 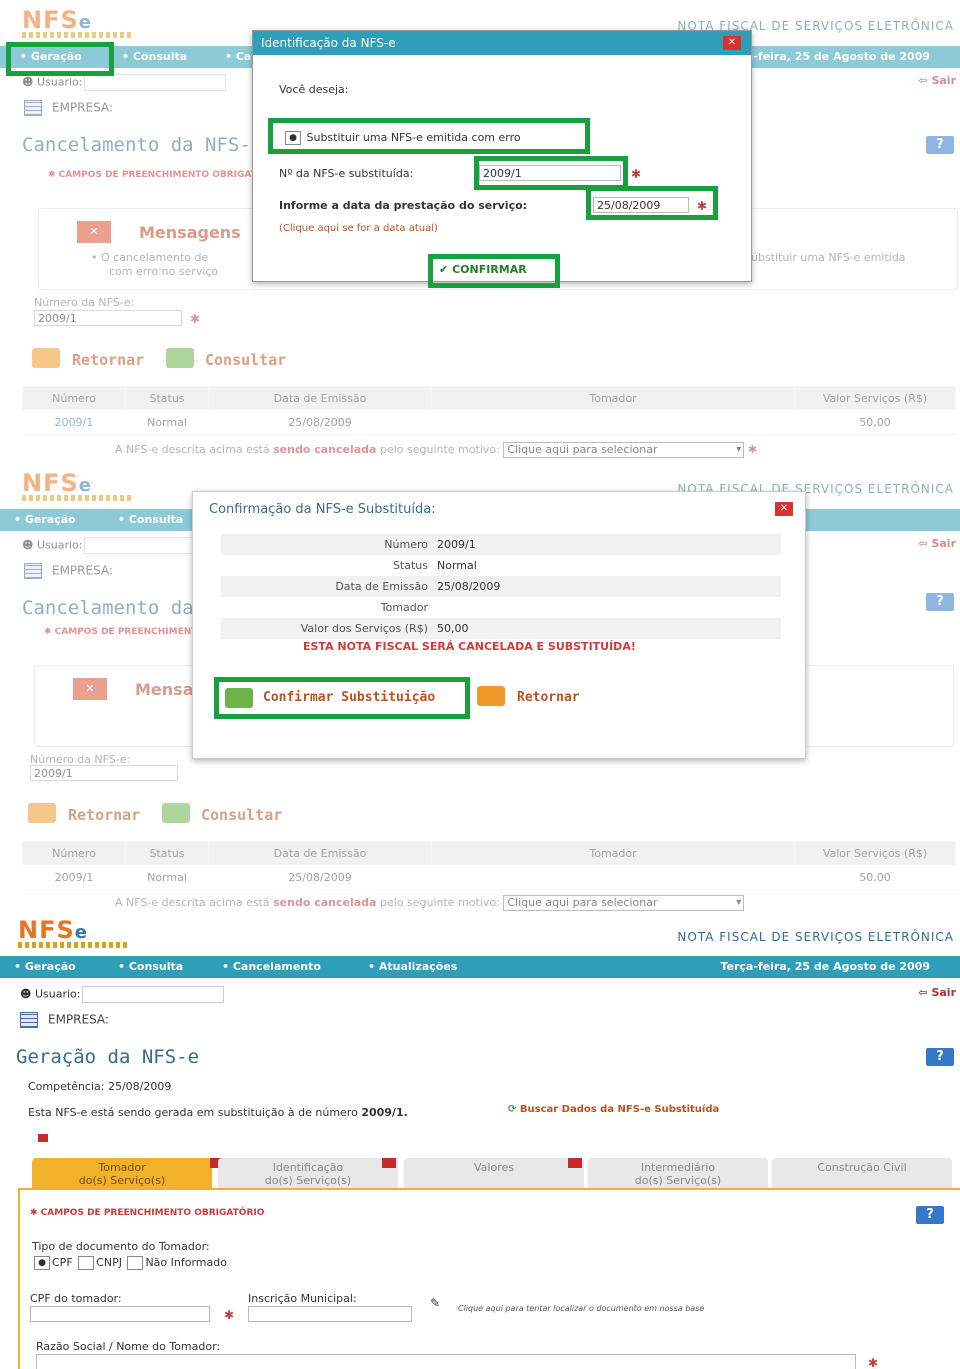 I want to click on nfse-logo: NFSe, so click(x=73, y=932).